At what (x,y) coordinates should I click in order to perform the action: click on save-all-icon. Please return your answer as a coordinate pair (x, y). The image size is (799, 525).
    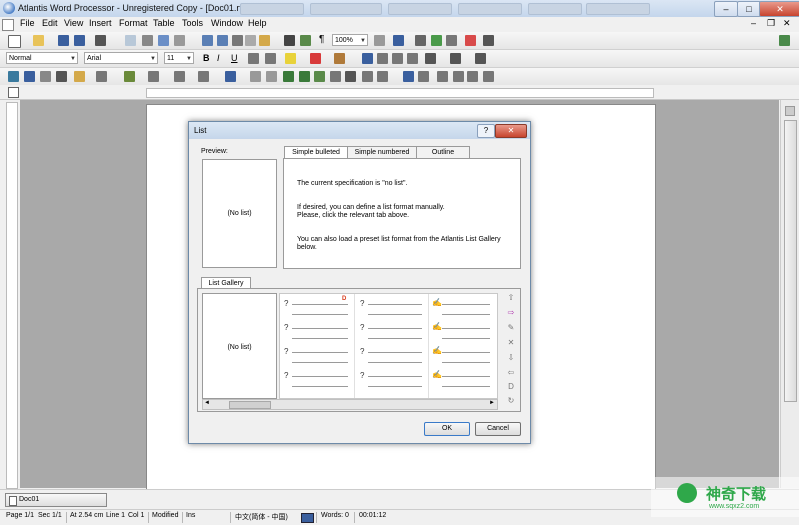
    Looking at the image, I should click on (79, 40).